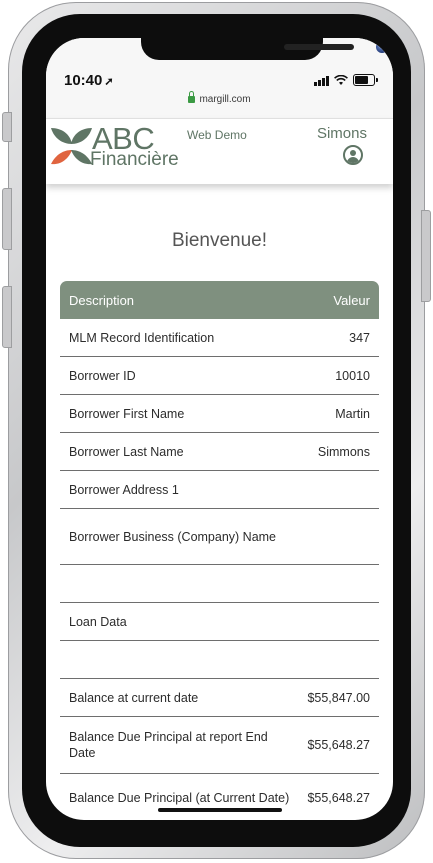  What do you see at coordinates (126, 451) in the screenshot?
I see `row-description: Borrower Last Name` at bounding box center [126, 451].